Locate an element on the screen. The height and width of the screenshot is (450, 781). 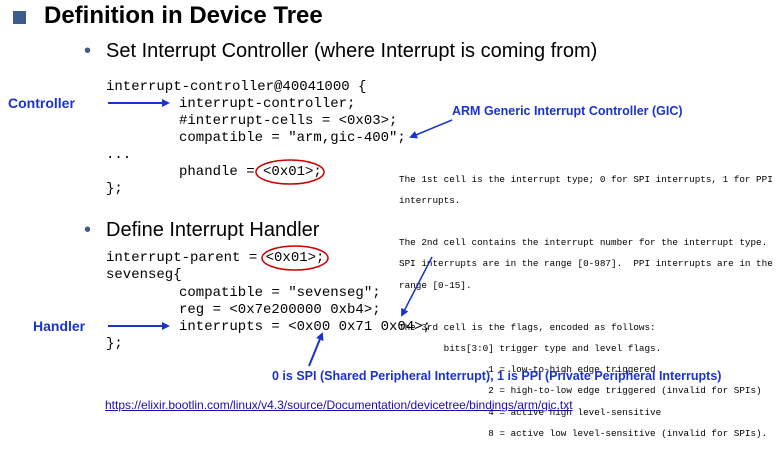
parent-circle-icon is located at coordinates (295, 258).